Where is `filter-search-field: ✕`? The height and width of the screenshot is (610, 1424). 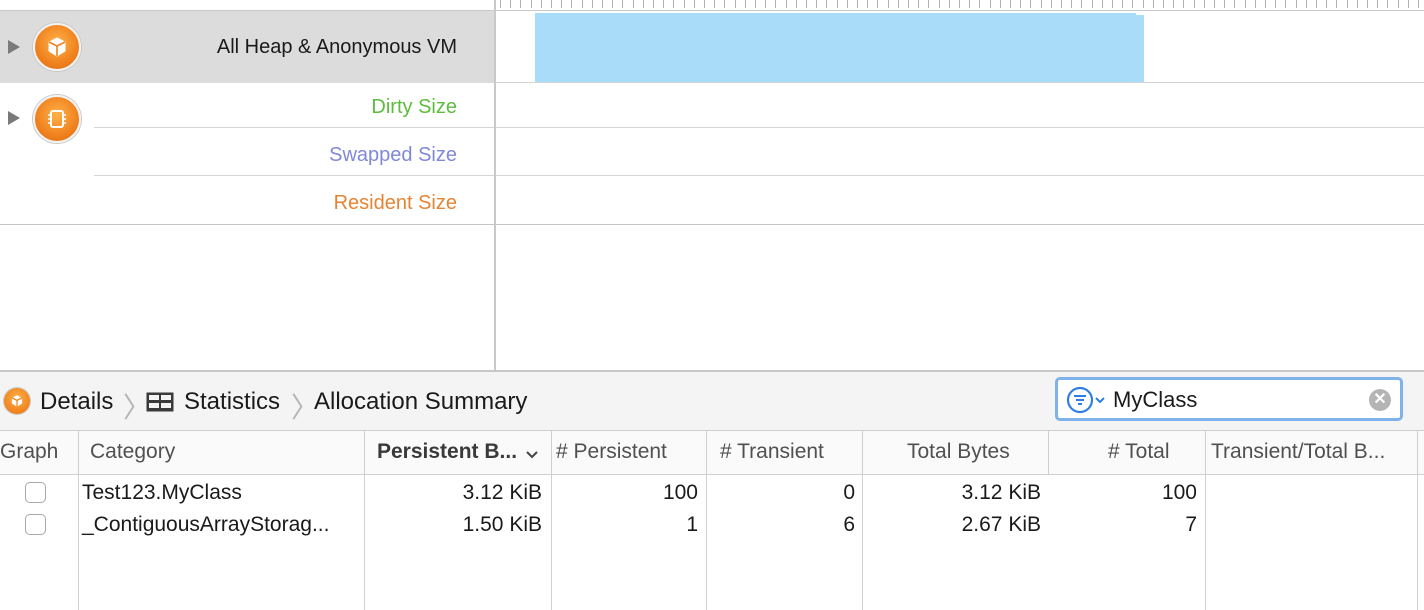 filter-search-field: ✕ is located at coordinates (1229, 399).